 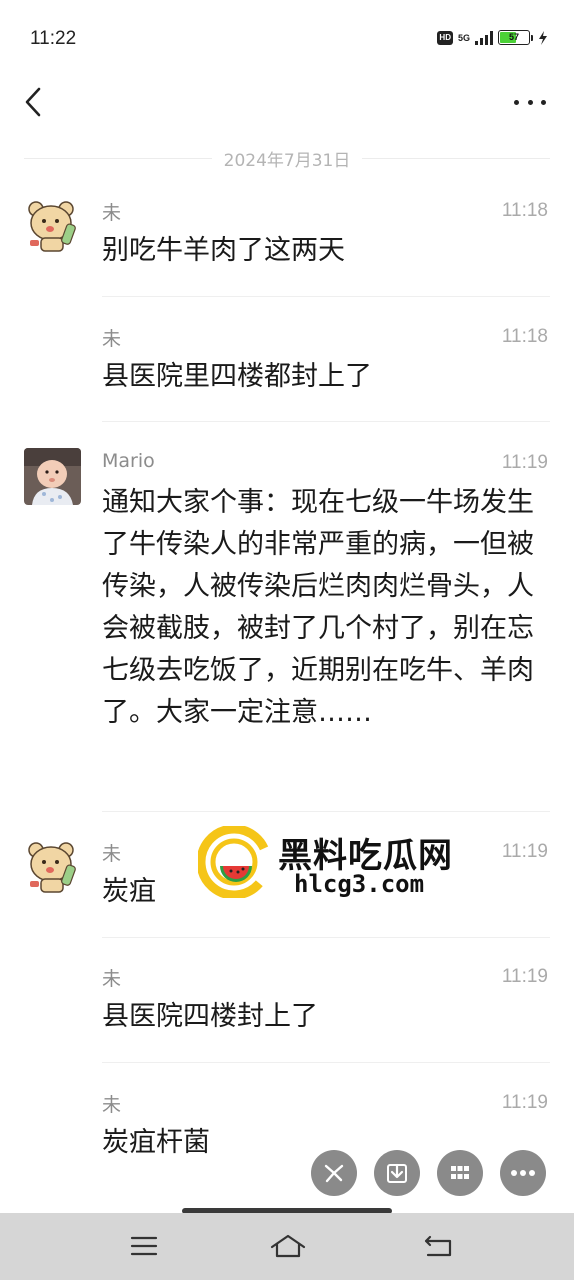 I want to click on date-label: 2024年7月31日, so click(x=287, y=160).